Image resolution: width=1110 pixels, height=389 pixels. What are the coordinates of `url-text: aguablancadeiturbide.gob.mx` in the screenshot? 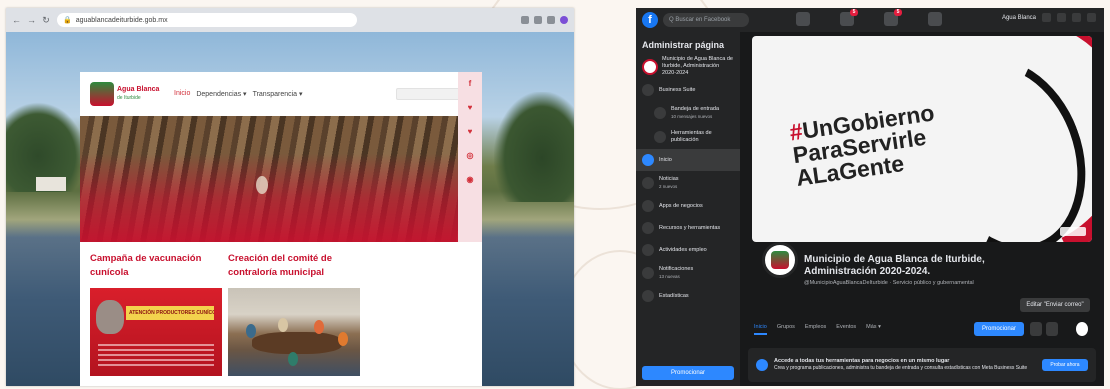 It's located at (121, 20).